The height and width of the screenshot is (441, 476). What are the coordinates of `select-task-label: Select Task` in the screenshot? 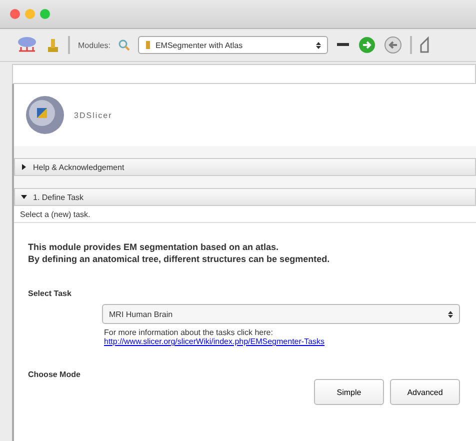 It's located at (50, 293).